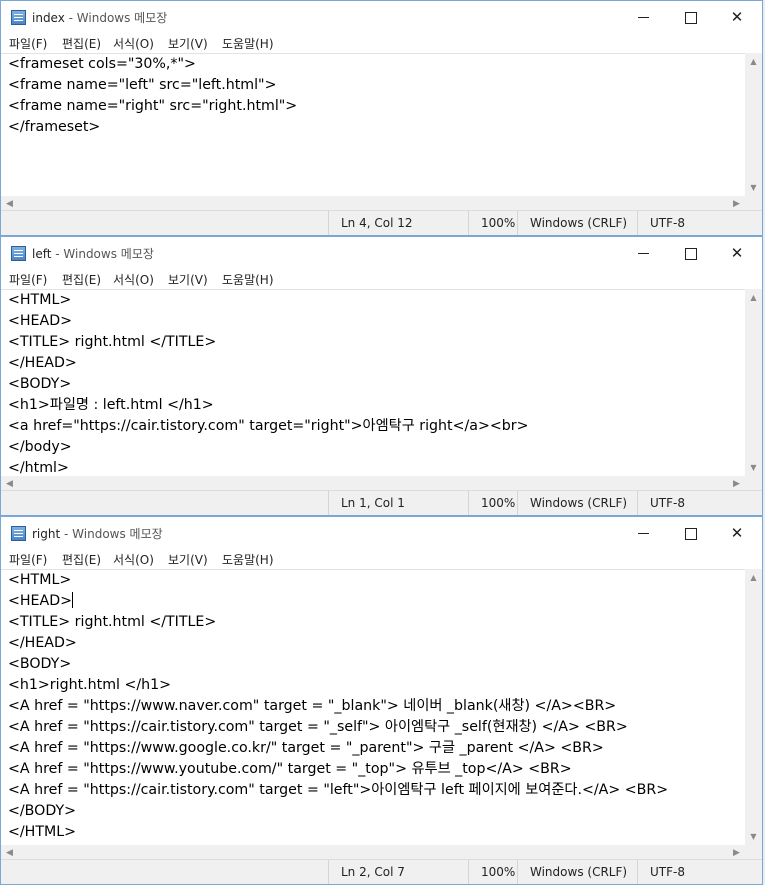  Describe the element at coordinates (398, 872) in the screenshot. I see `status-cursor-position: Ln 2, Col 7` at that location.